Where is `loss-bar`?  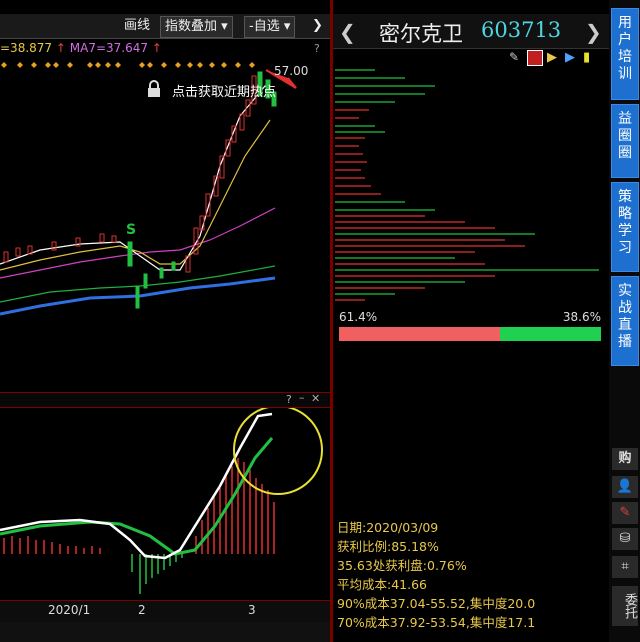
loss-bar is located at coordinates (550, 334).